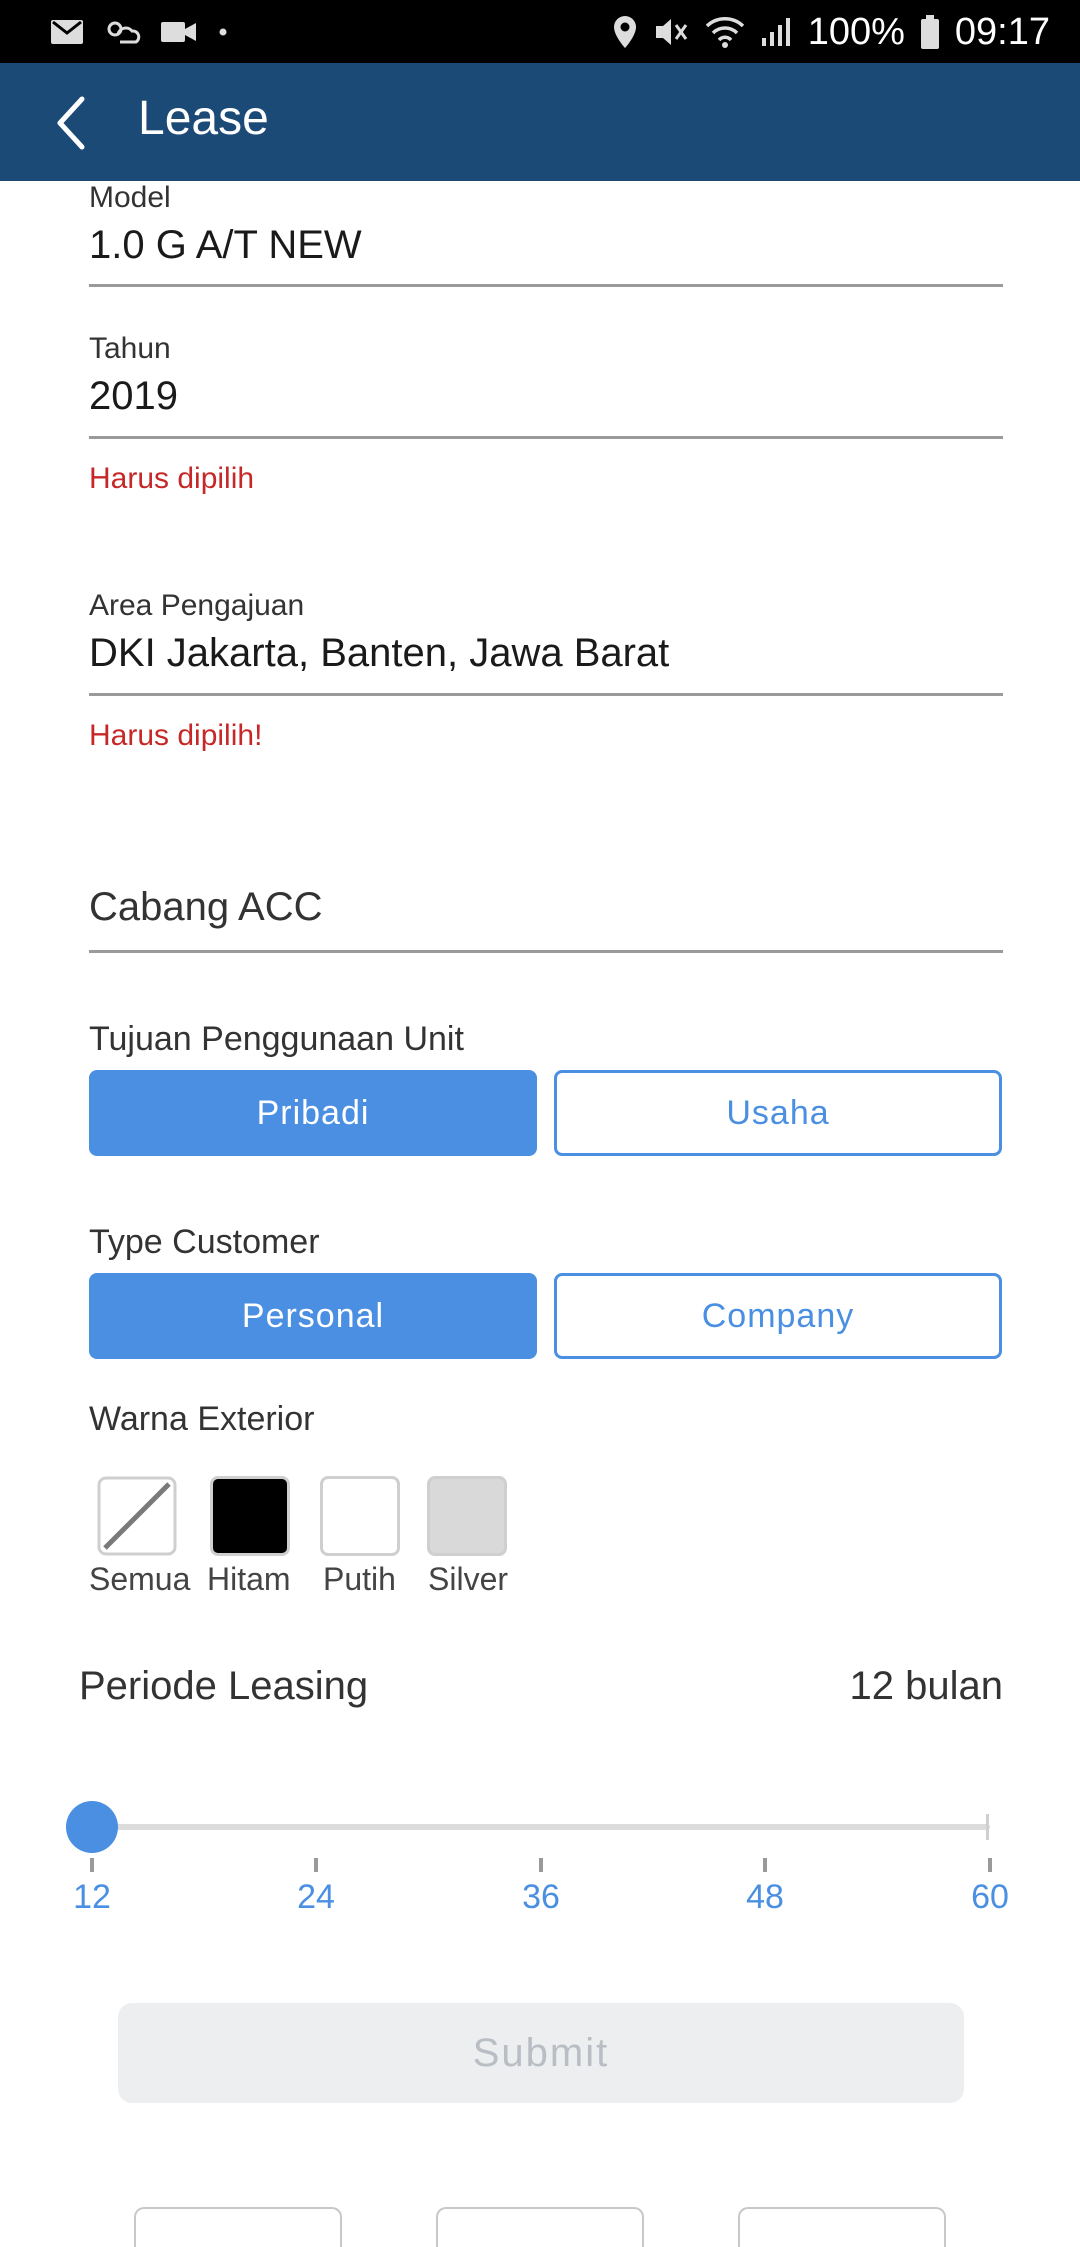  Describe the element at coordinates (124, 32) in the screenshot. I see `weather-icon` at that location.